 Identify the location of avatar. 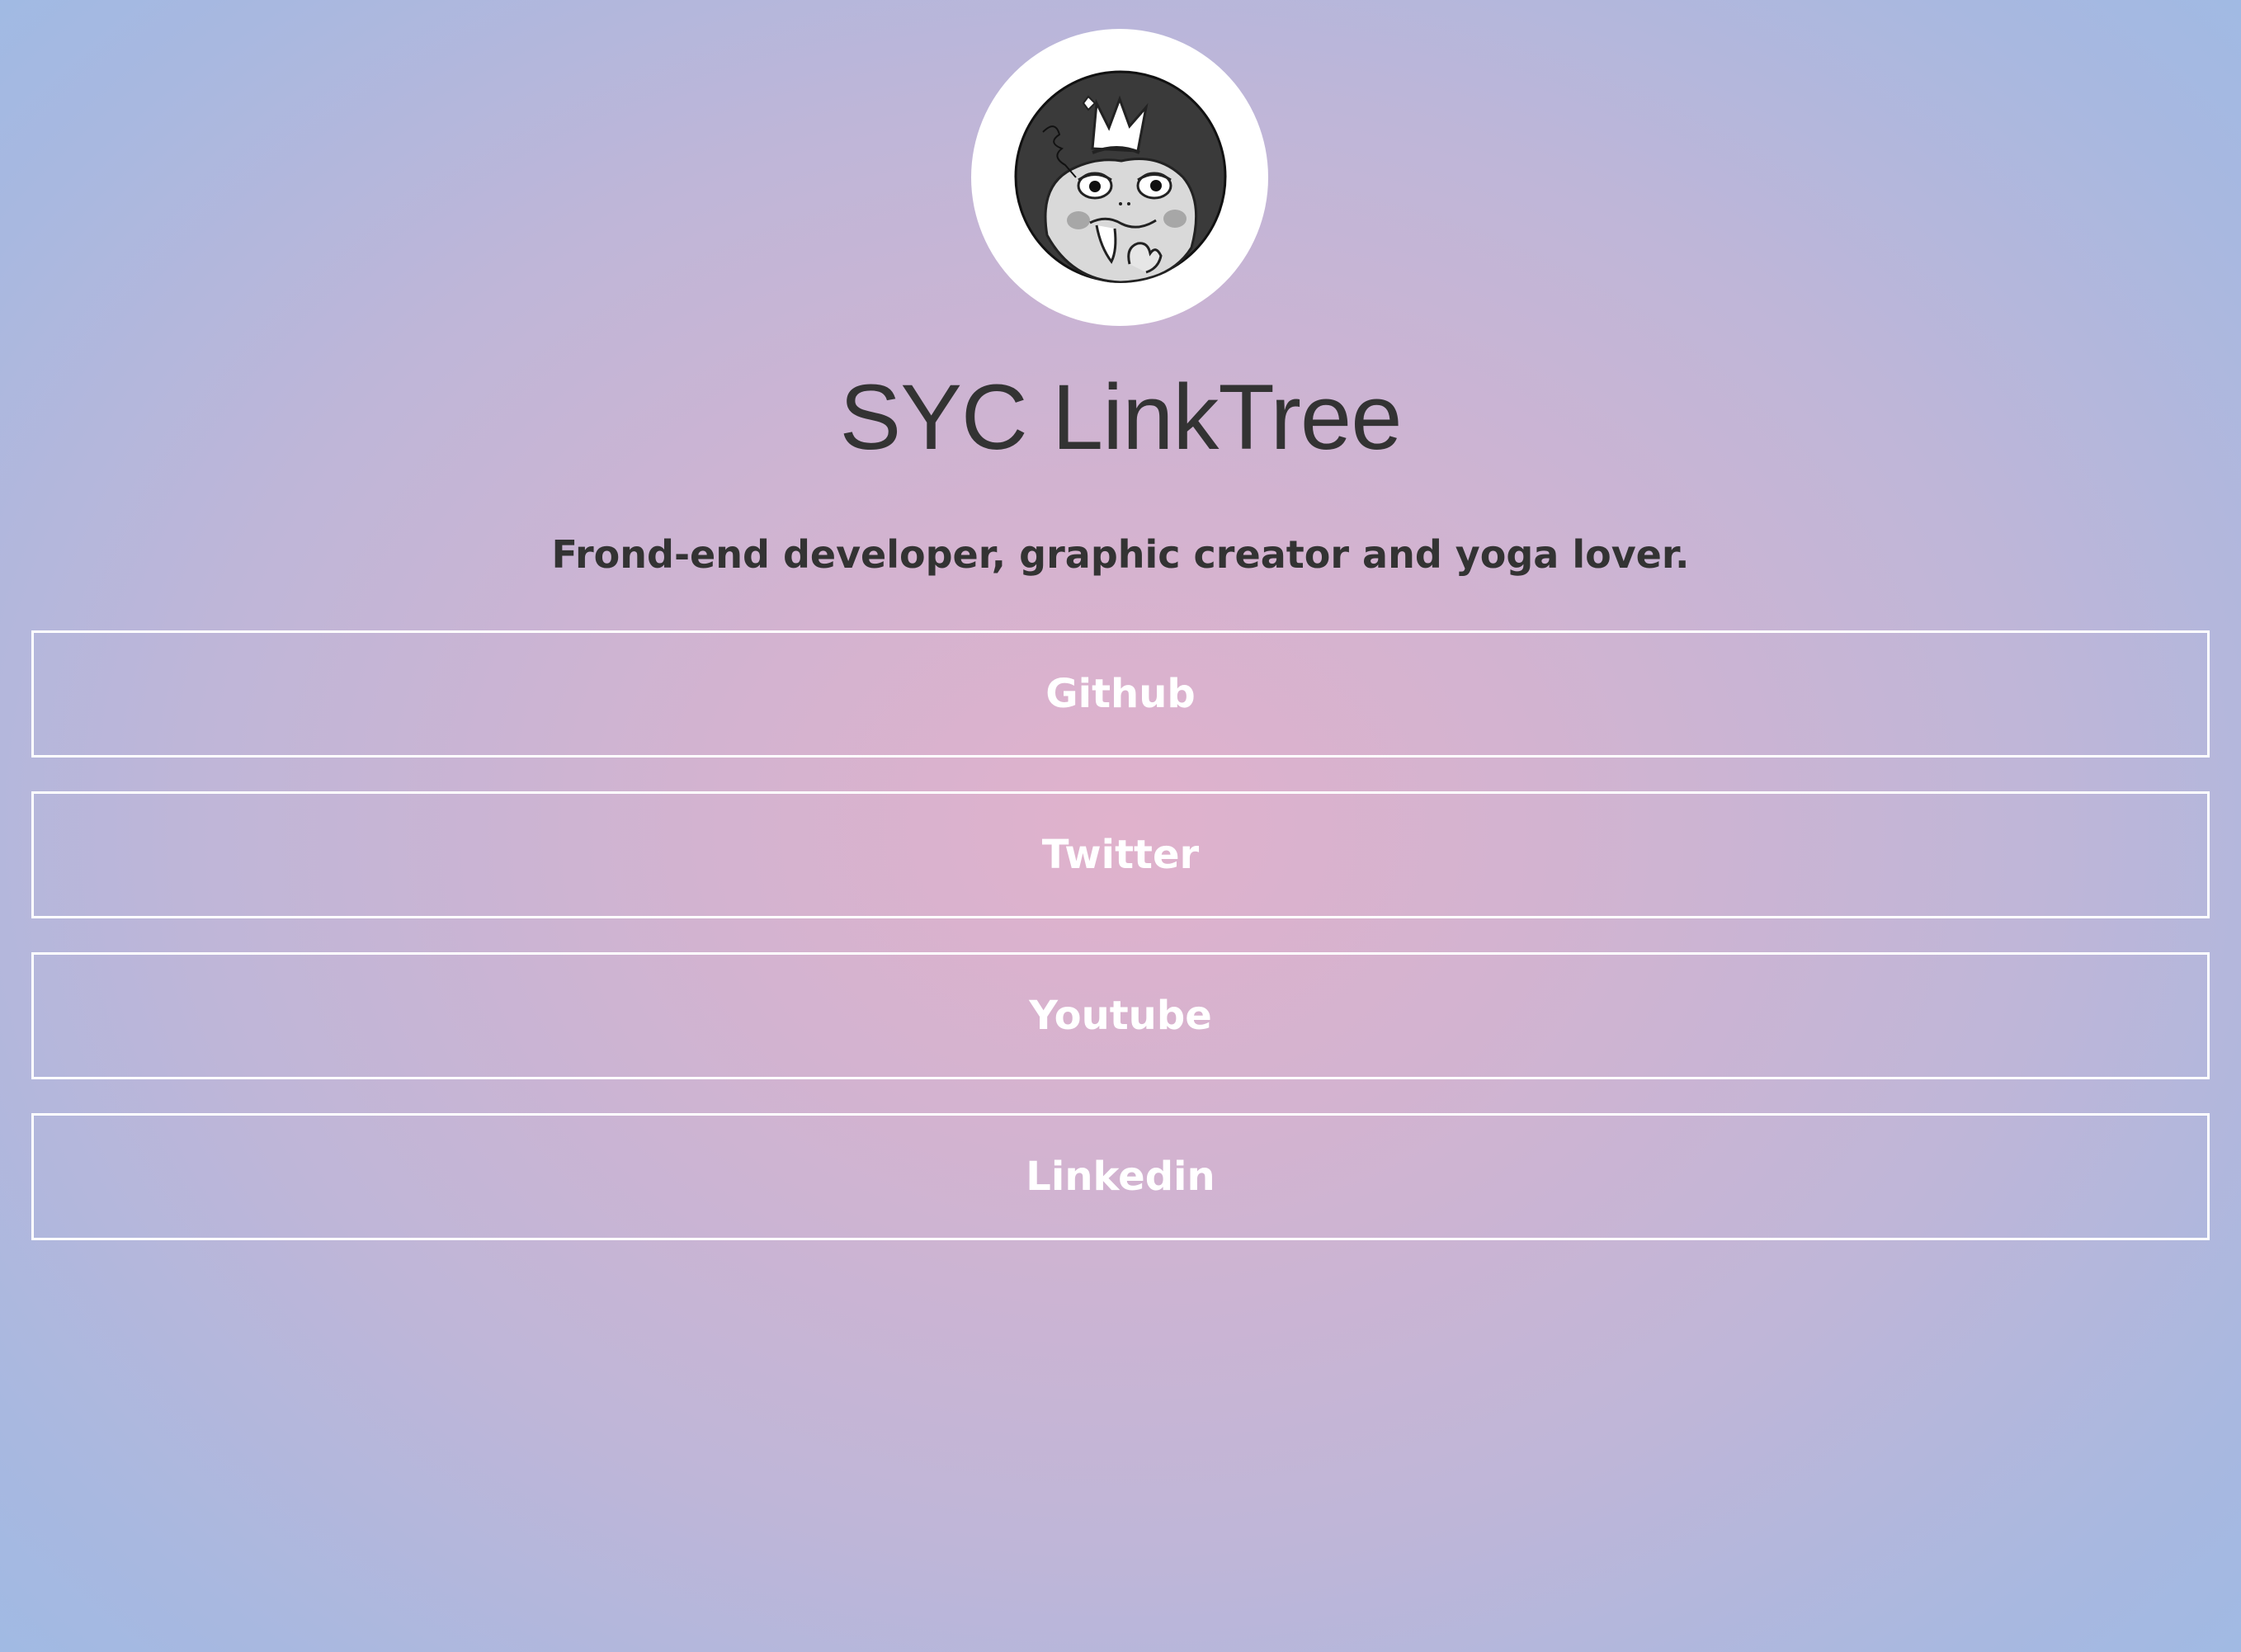
(1120, 177).